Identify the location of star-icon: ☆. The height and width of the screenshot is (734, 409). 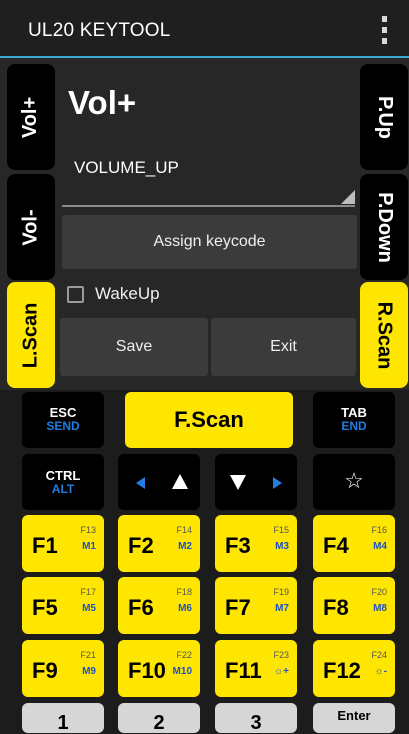
(354, 480).